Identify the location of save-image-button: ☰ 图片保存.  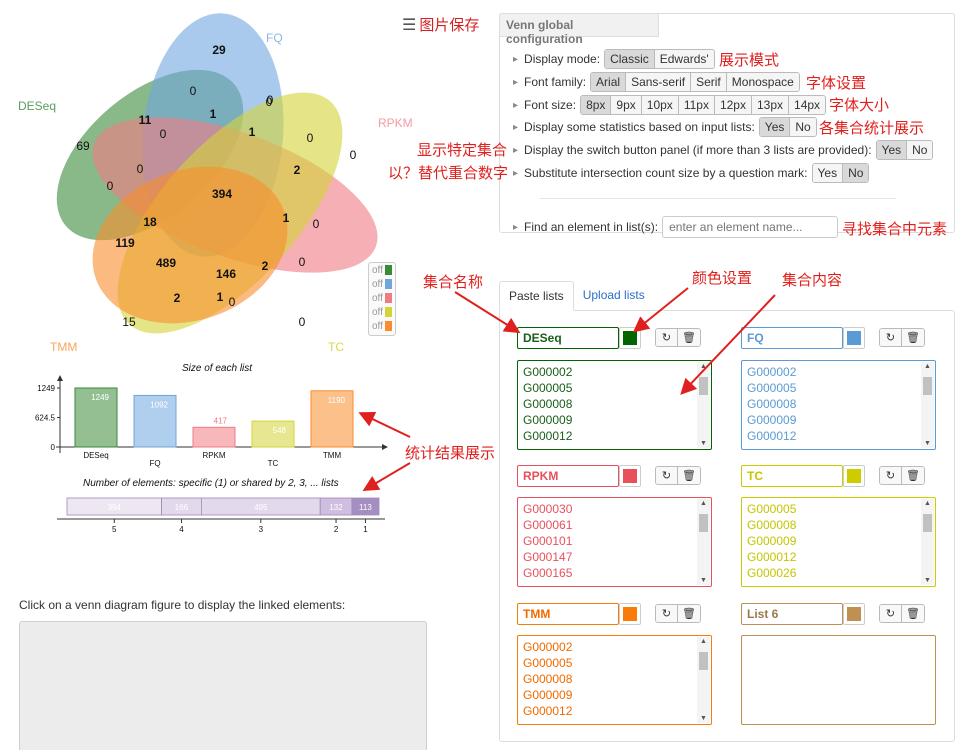
(440, 24).